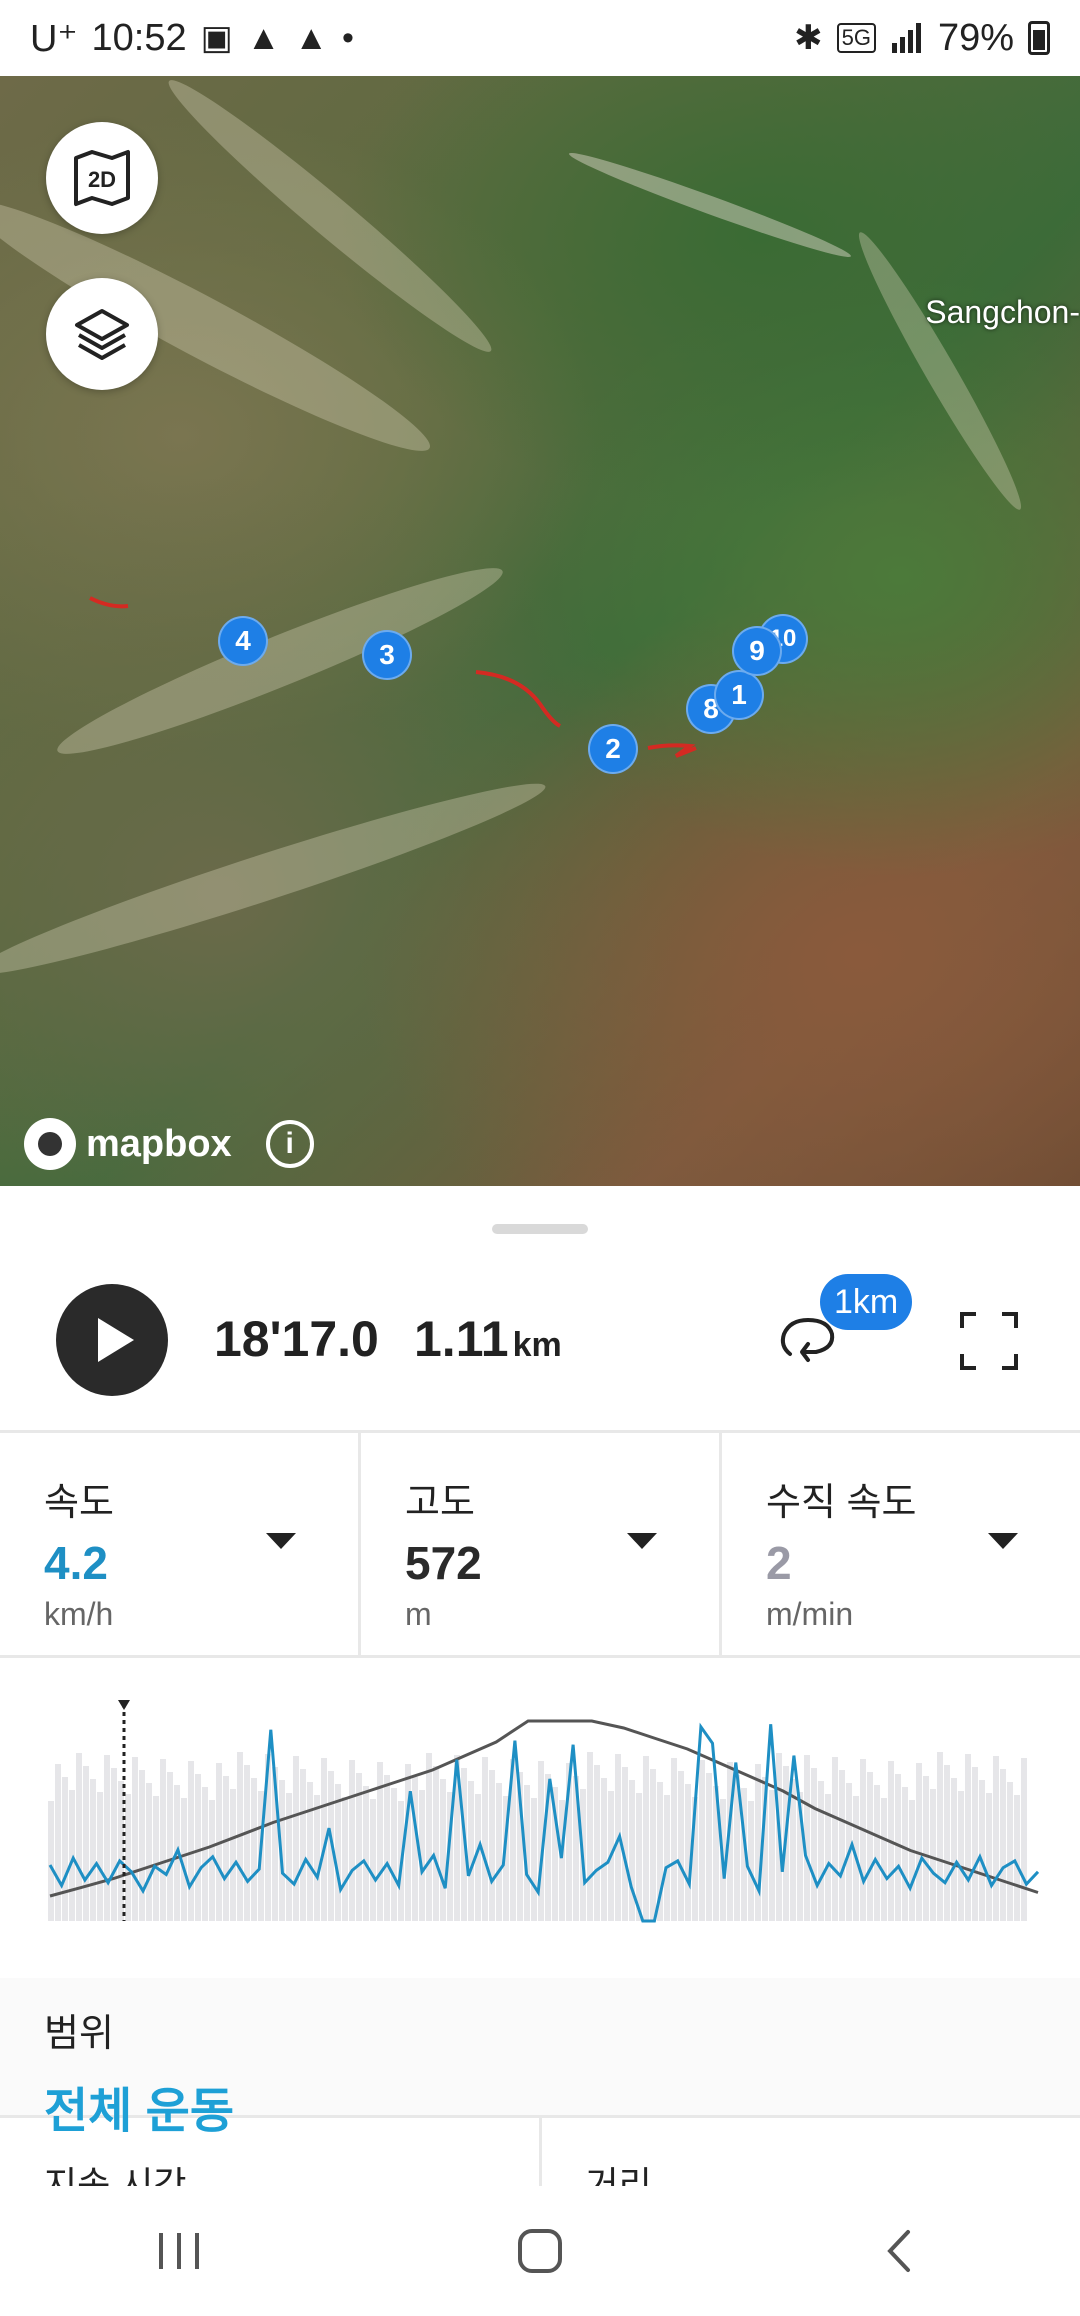 The image size is (1080, 2316). I want to click on metric-label: 속도, so click(79, 1503).